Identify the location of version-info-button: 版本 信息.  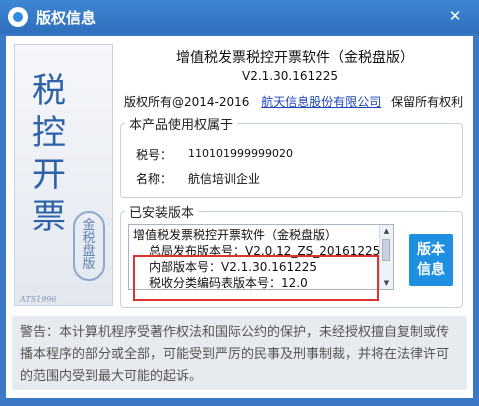
(431, 260).